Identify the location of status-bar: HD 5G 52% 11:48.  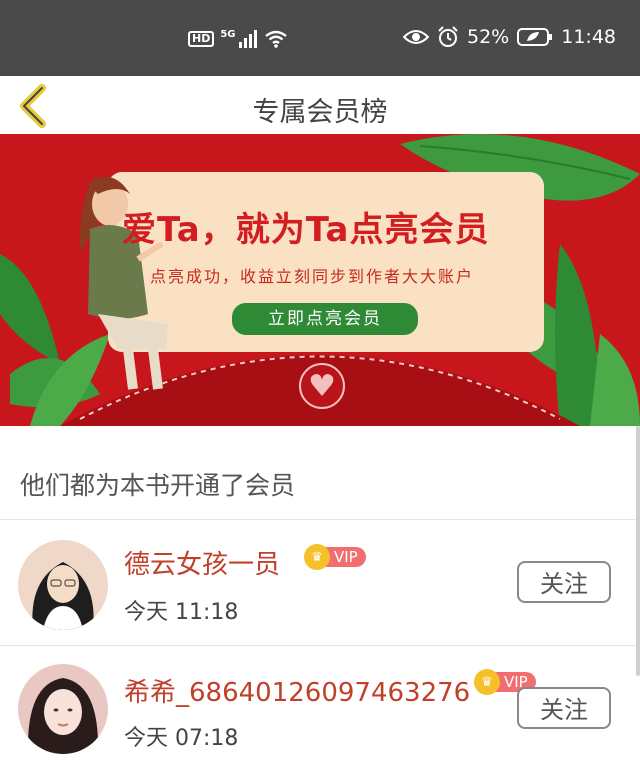
(320, 38).